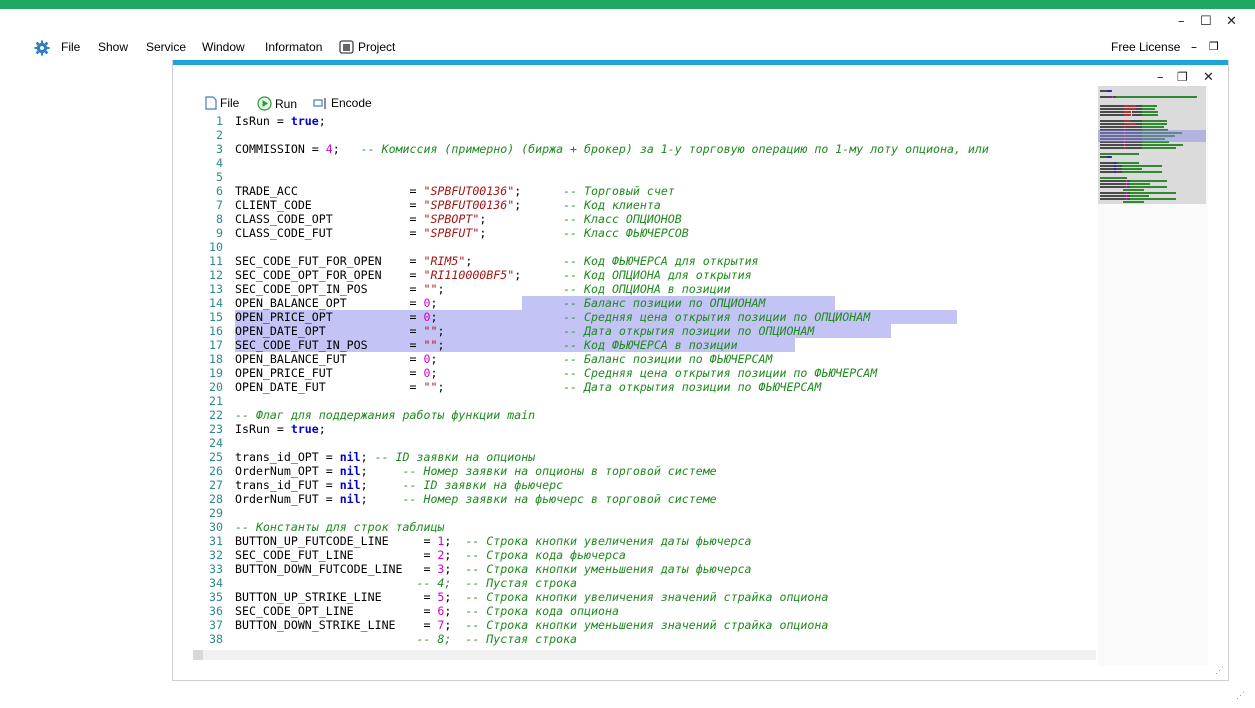 The width and height of the screenshot is (1255, 708). What do you see at coordinates (329, 289) in the screenshot?
I see `code-token: SEC_CODE_OPT_IN_POS =` at bounding box center [329, 289].